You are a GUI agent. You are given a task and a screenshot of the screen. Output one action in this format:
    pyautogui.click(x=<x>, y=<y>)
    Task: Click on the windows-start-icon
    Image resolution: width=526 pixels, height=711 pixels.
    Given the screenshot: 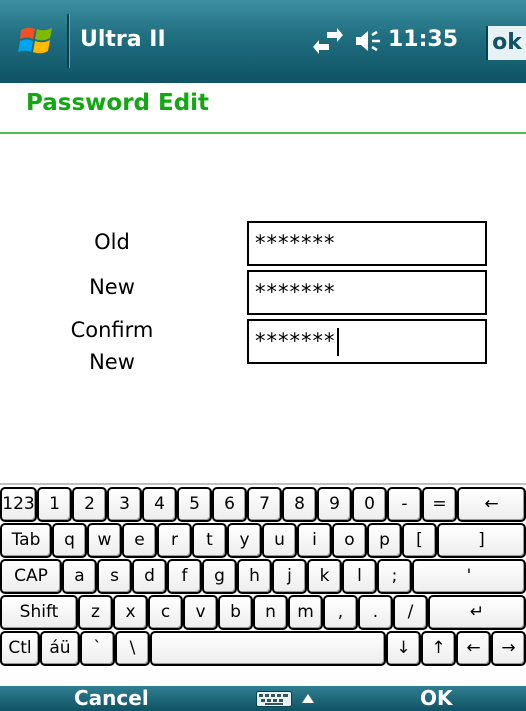 What is the action you would take?
    pyautogui.click(x=37, y=41)
    